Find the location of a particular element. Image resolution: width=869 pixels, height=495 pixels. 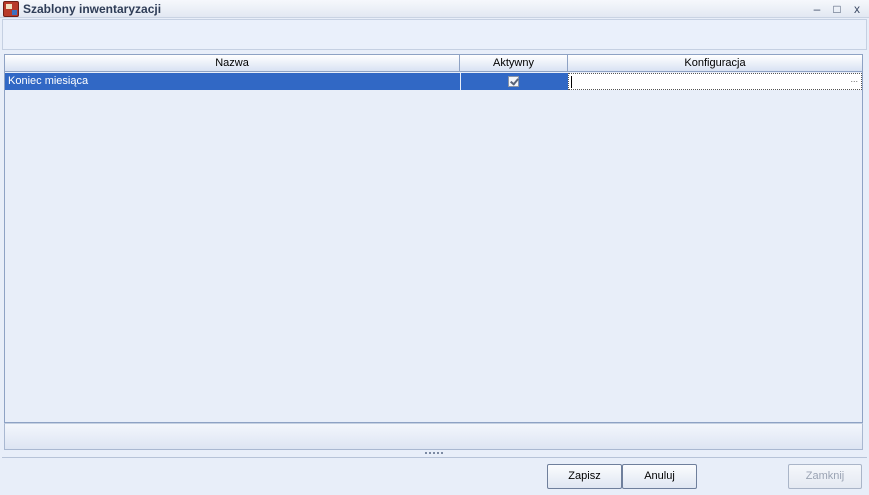

splitter-grip-icon is located at coordinates (434, 453).